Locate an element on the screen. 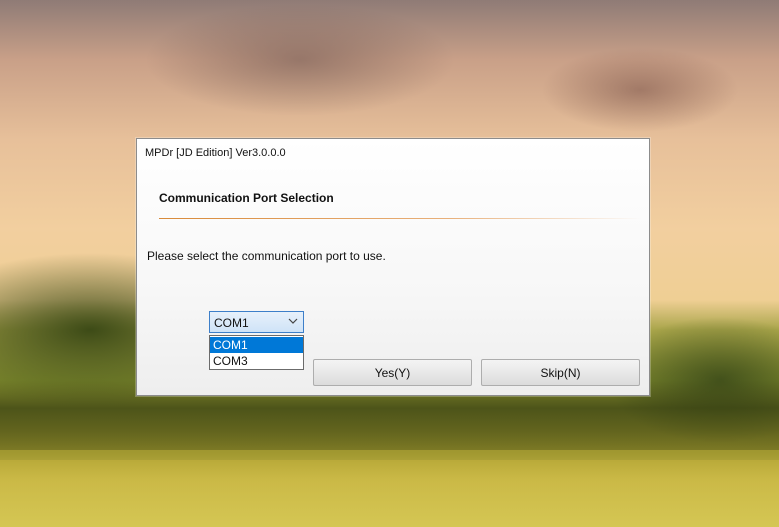 The image size is (779, 527). chevron-down-icon is located at coordinates (293, 321).